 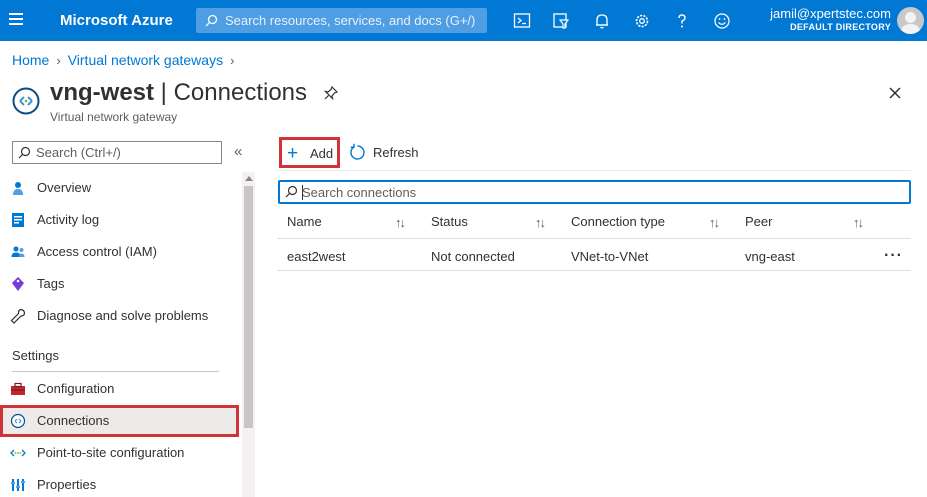 I want to click on menu-item-configuration: Configuration, so click(x=119, y=389).